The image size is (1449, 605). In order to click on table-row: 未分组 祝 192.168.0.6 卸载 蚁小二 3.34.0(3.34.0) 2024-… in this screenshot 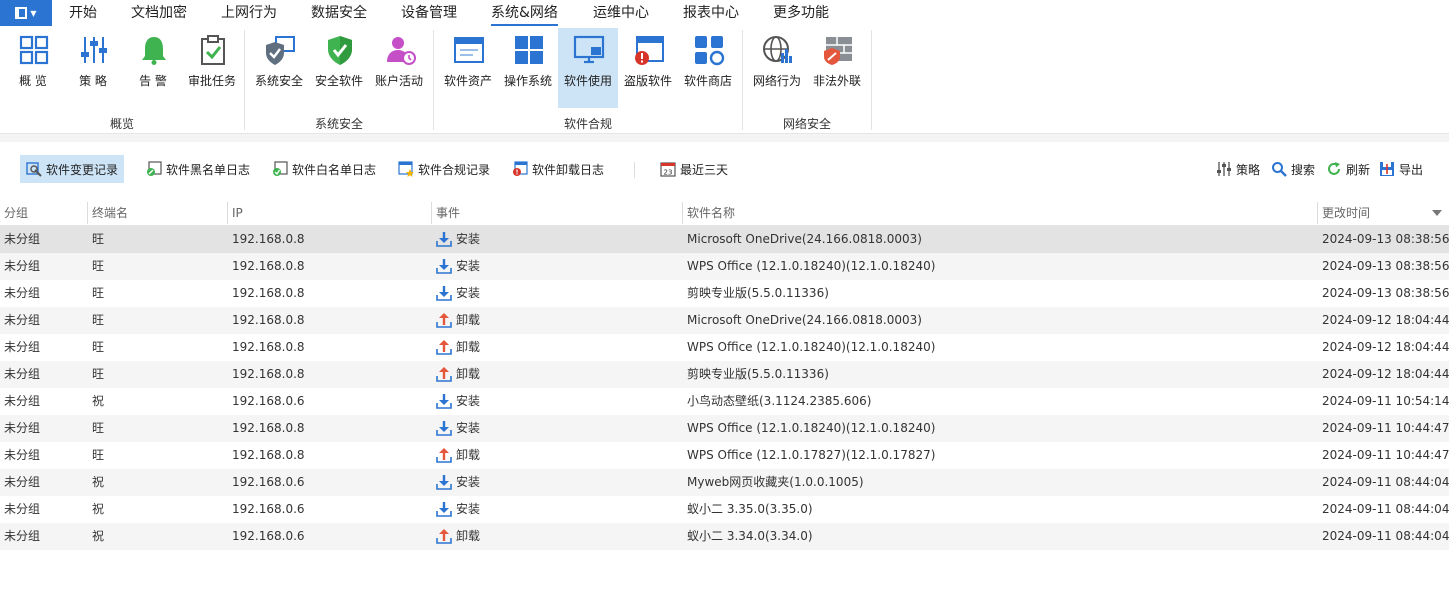, I will do `click(724, 536)`.